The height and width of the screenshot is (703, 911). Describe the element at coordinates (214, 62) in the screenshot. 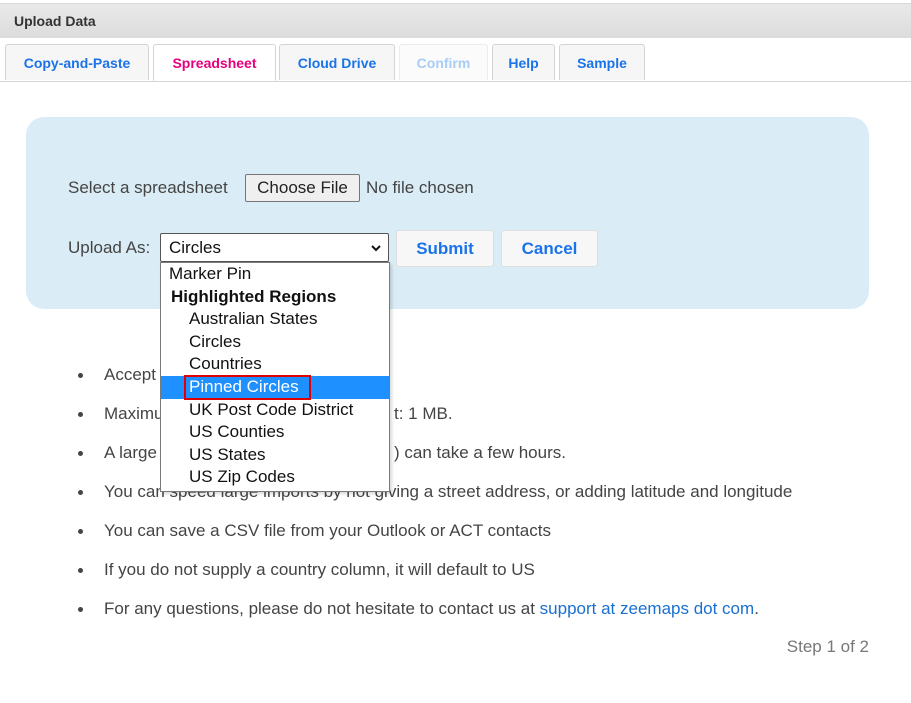

I see `tab-spreadsheet: Spreadsheet` at that location.